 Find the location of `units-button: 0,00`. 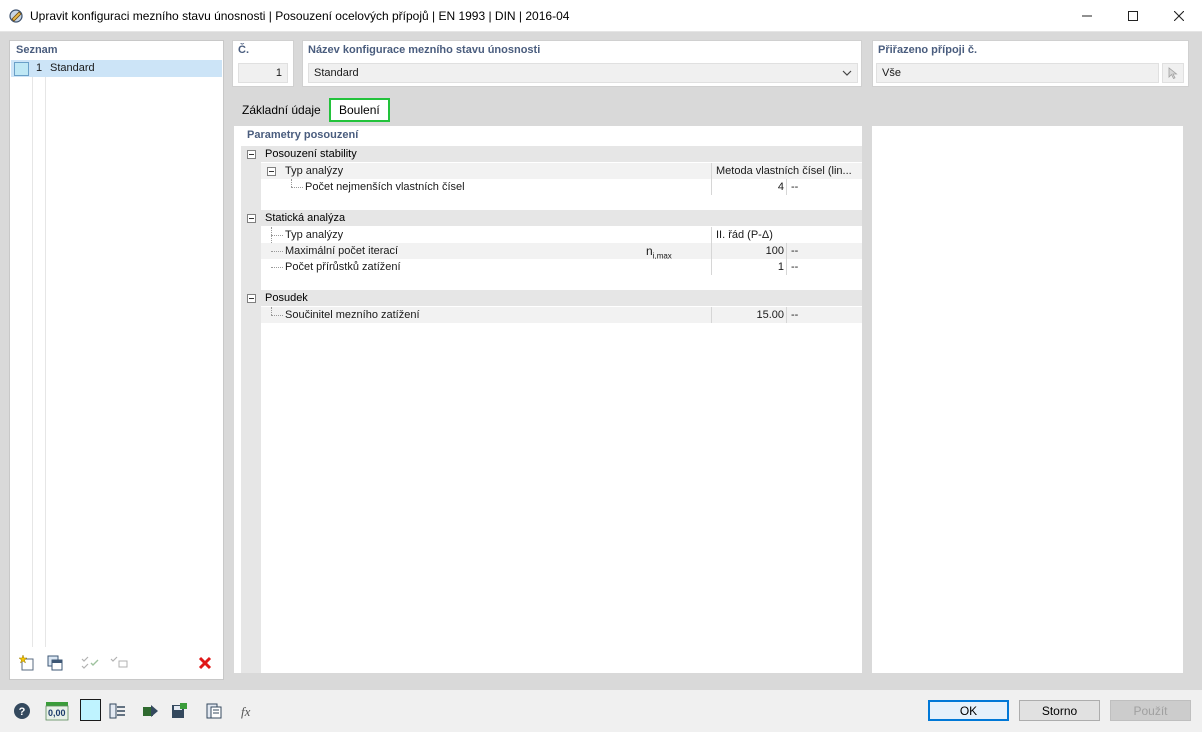

units-button: 0,00 is located at coordinates (57, 711).